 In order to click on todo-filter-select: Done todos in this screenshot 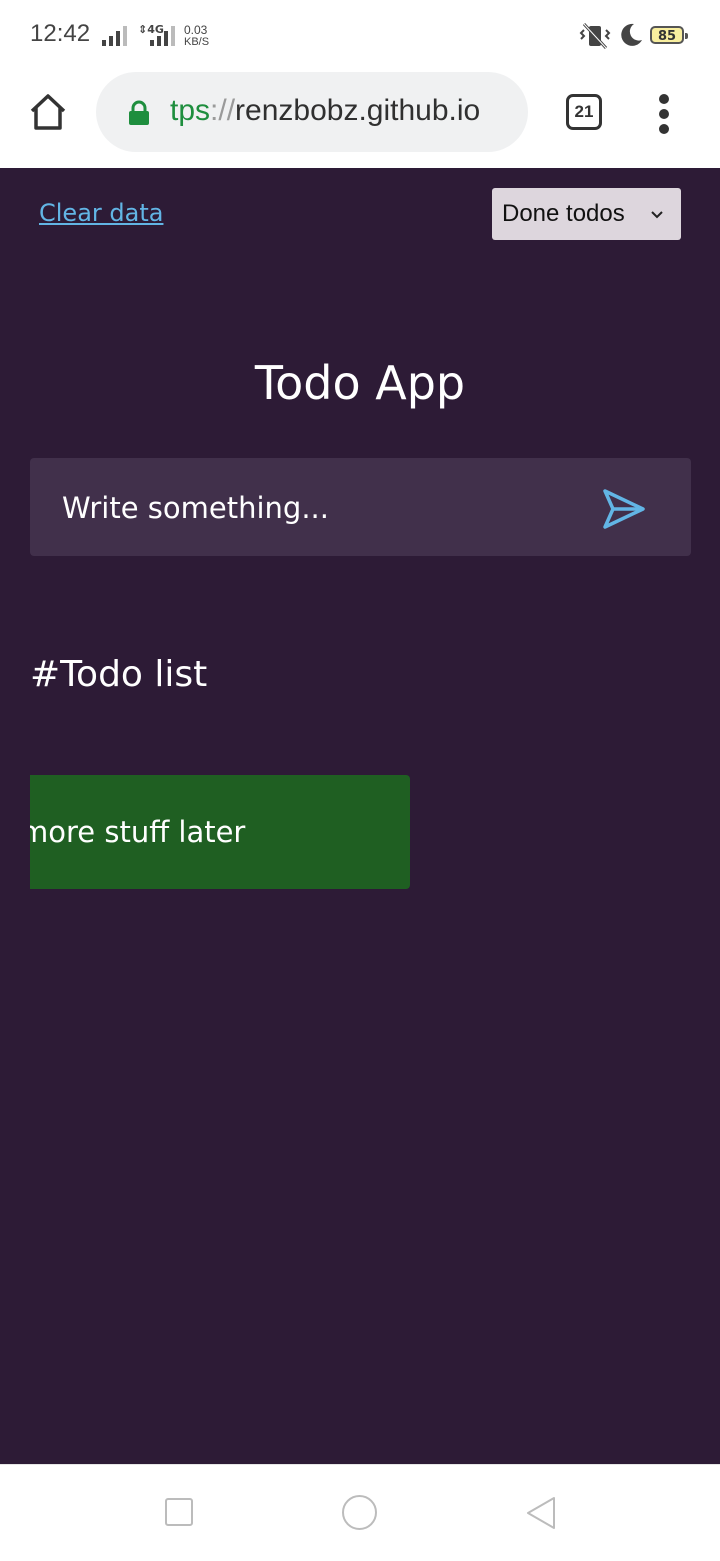, I will do `click(586, 214)`.